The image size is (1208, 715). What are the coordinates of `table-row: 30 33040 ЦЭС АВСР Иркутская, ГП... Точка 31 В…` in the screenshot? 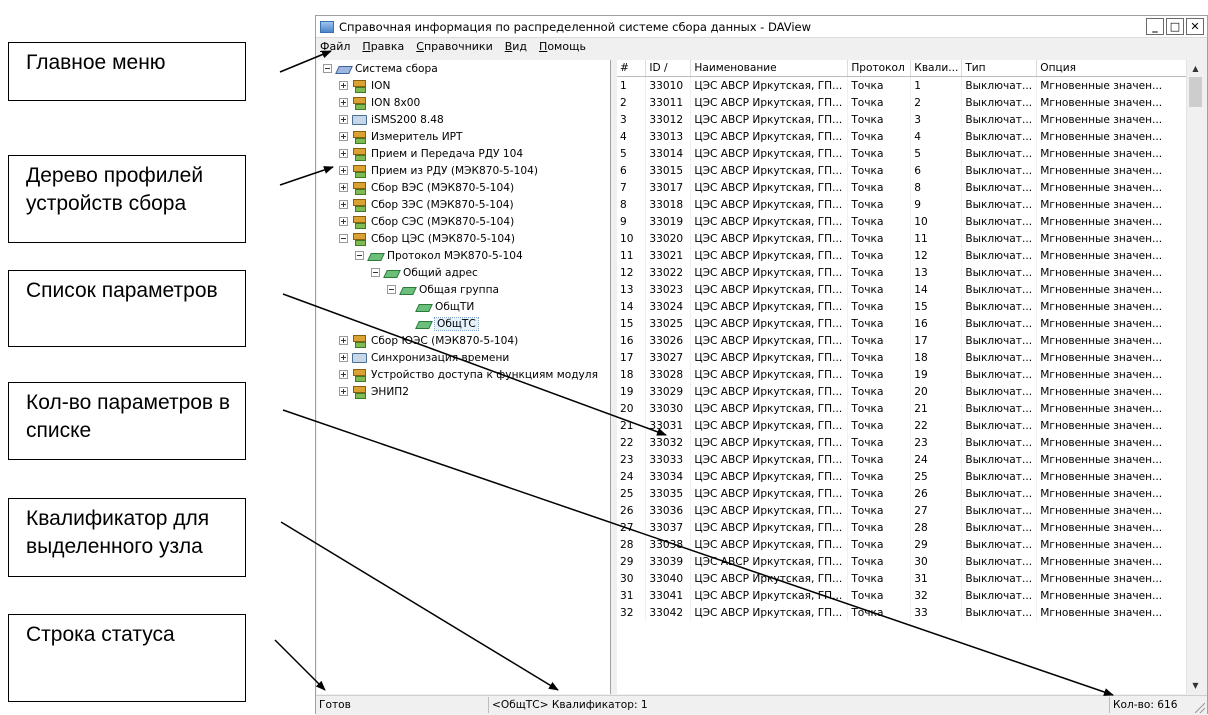 It's located at (910, 578).